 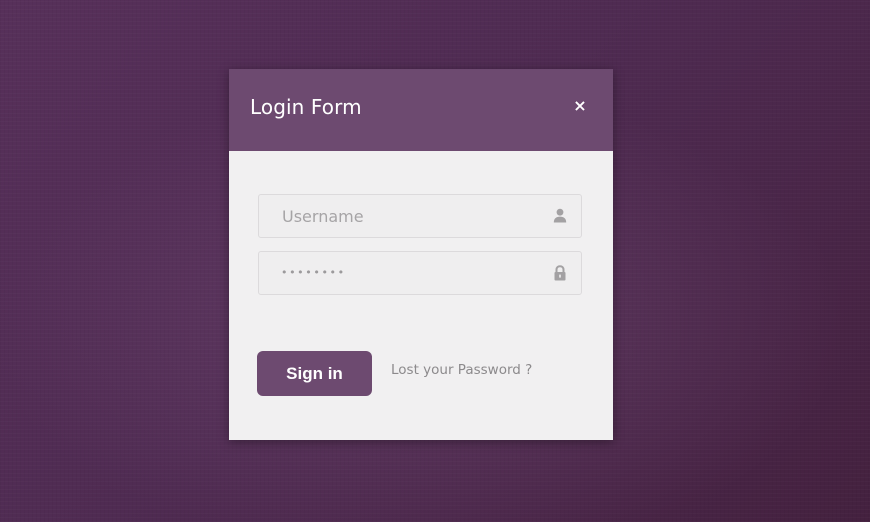 What do you see at coordinates (580, 106) in the screenshot?
I see `close-button: ×` at bounding box center [580, 106].